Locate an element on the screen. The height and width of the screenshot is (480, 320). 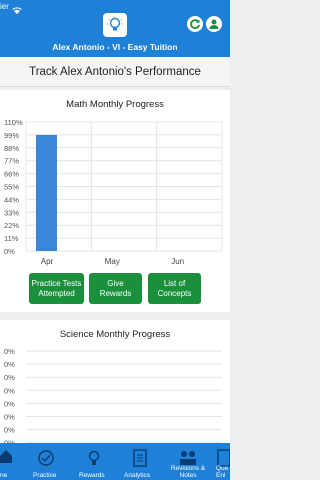
rewards-icon is located at coordinates (94, 460).